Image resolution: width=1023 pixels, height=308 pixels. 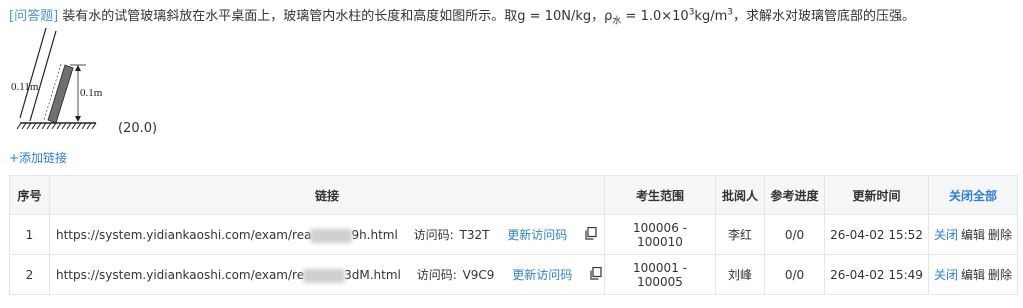 What do you see at coordinates (29, 234) in the screenshot?
I see `row-index: 1` at bounding box center [29, 234].